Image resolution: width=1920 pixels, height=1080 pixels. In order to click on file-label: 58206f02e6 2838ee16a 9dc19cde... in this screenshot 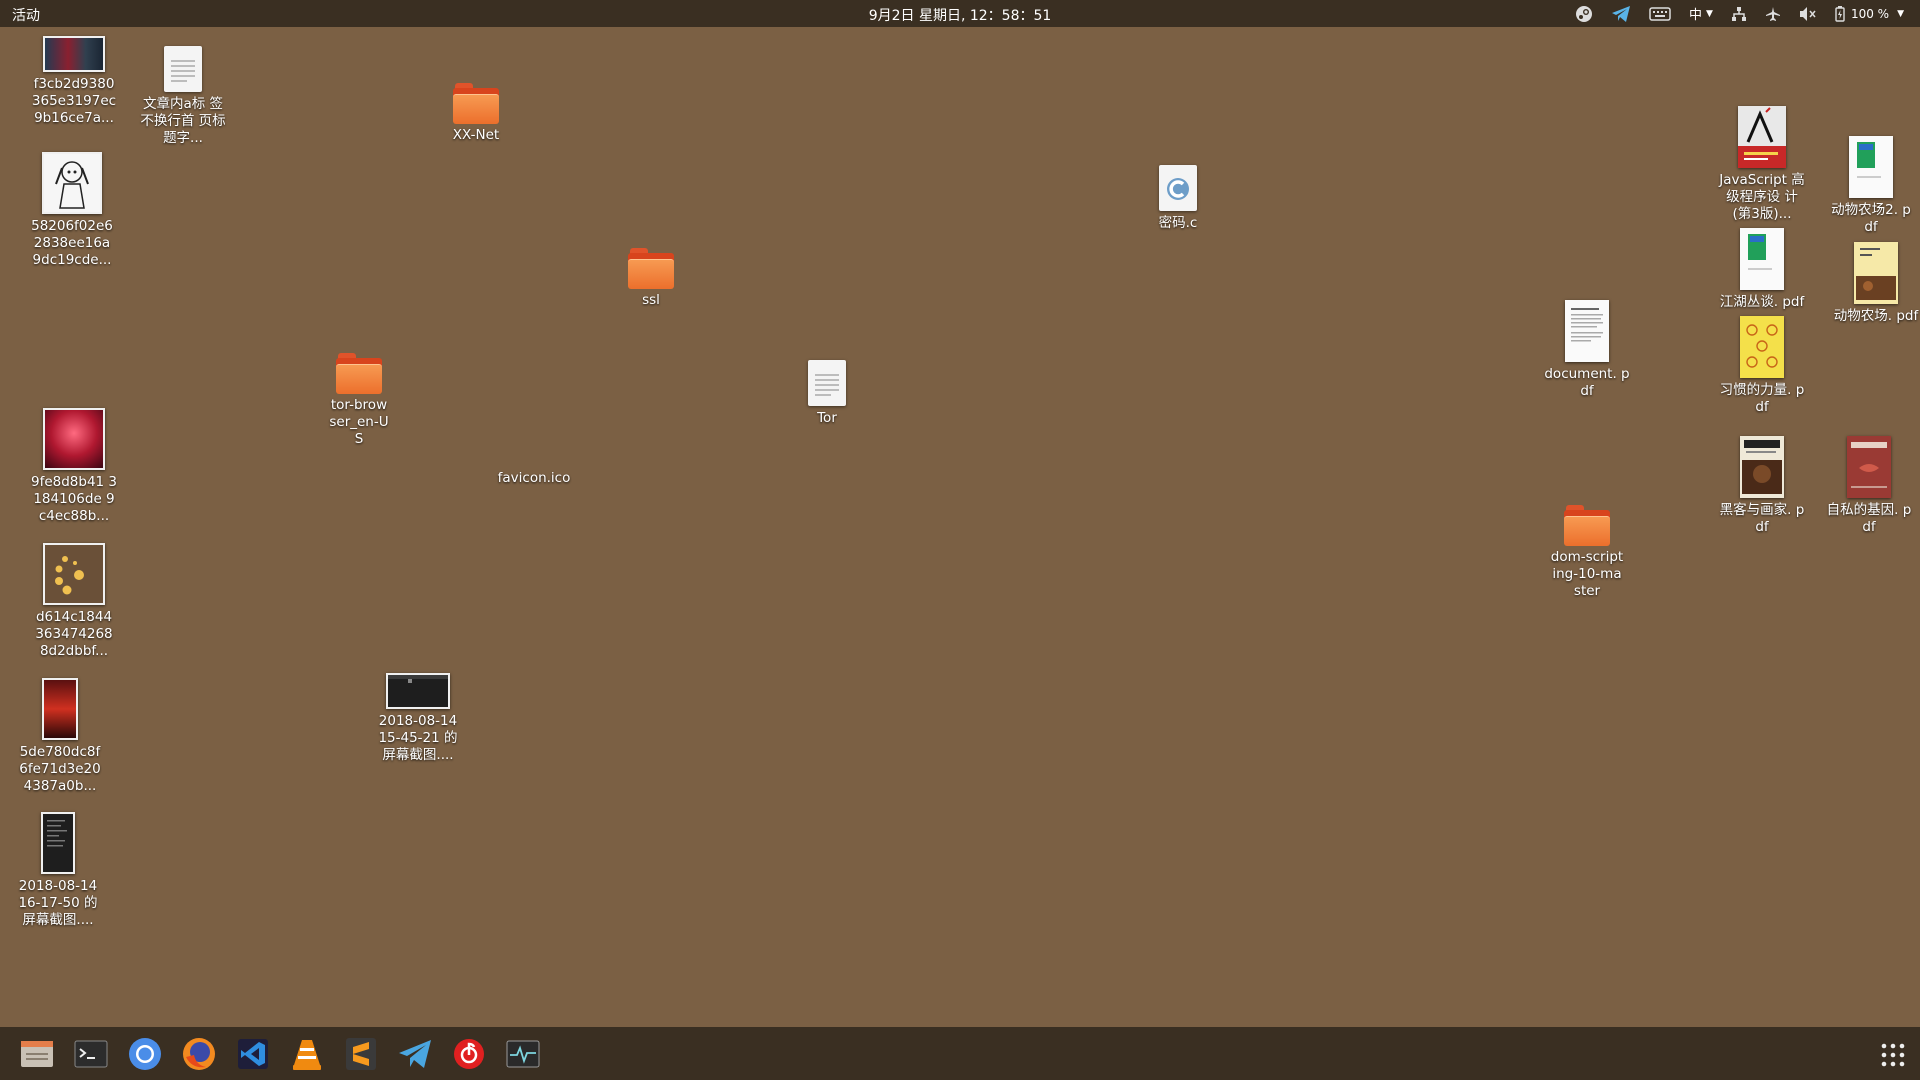, I will do `click(72, 243)`.